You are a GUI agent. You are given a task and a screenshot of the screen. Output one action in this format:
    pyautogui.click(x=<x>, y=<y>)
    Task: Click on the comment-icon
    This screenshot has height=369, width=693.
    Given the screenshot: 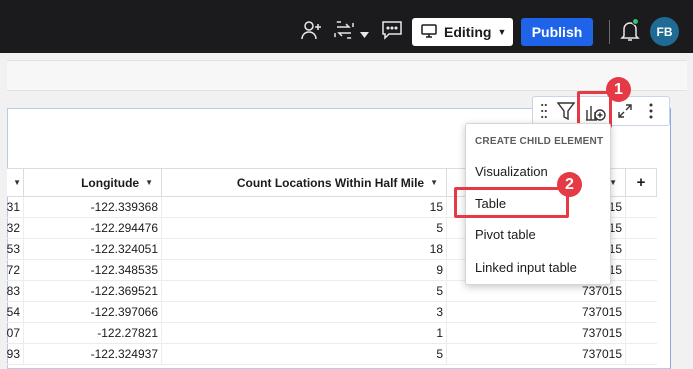 What is the action you would take?
    pyautogui.click(x=392, y=32)
    